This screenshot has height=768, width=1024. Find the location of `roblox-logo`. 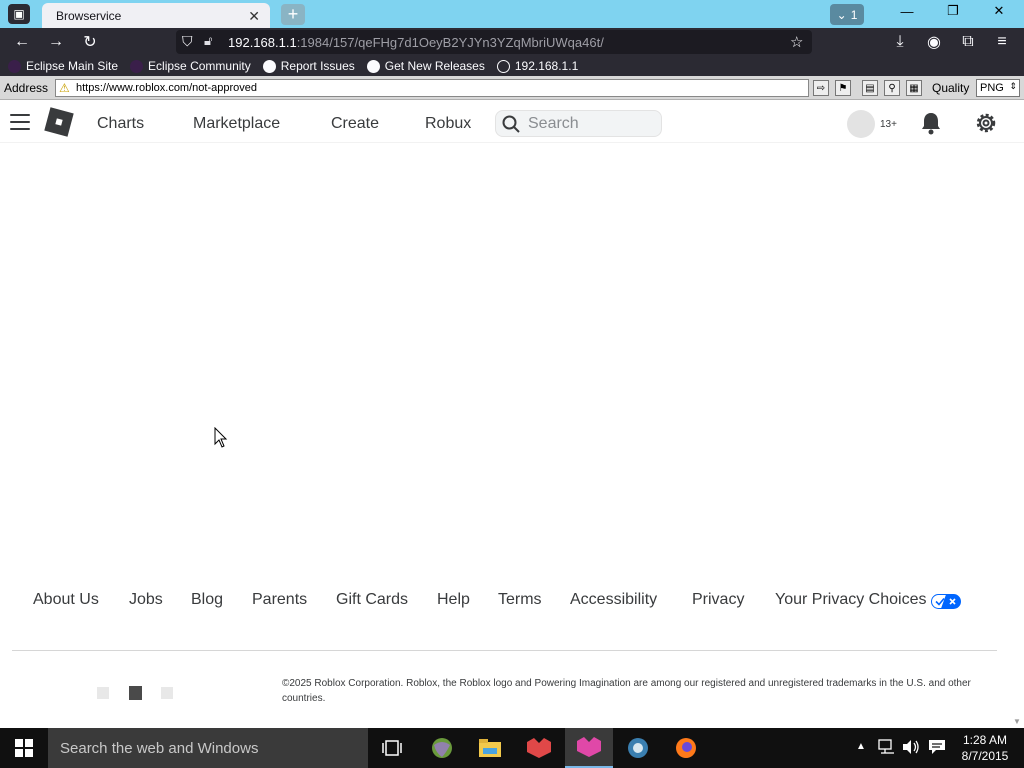

roblox-logo is located at coordinates (59, 122).